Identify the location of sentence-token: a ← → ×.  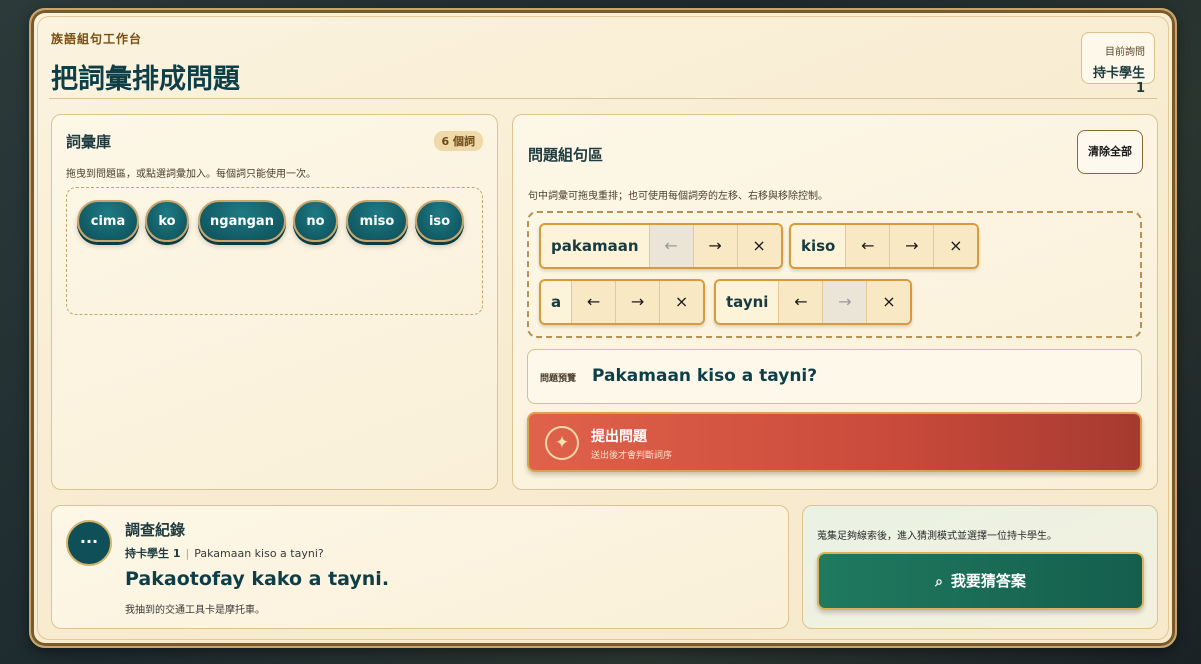
(622, 302).